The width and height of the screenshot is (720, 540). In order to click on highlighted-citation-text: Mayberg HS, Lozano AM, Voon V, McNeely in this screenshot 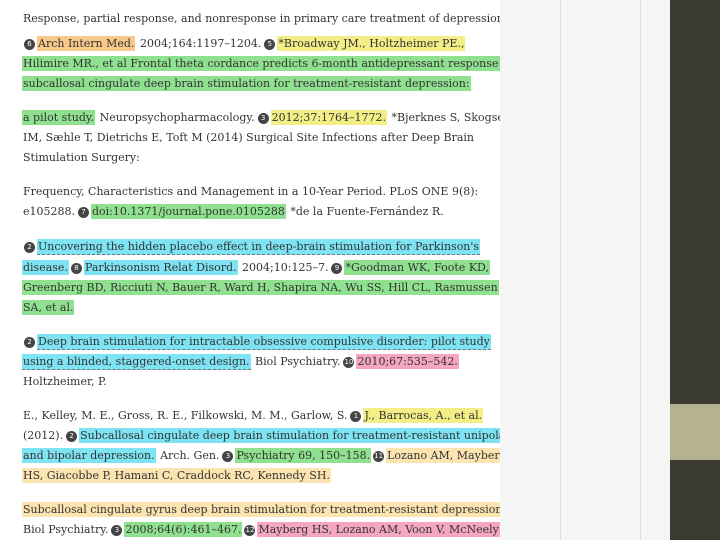, I will do `click(378, 529)`.